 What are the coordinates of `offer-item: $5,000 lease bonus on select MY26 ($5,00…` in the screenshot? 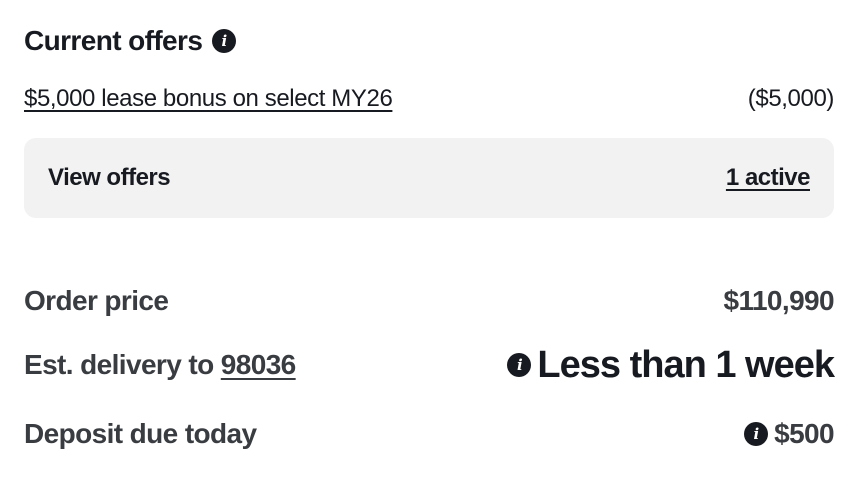 It's located at (429, 99).